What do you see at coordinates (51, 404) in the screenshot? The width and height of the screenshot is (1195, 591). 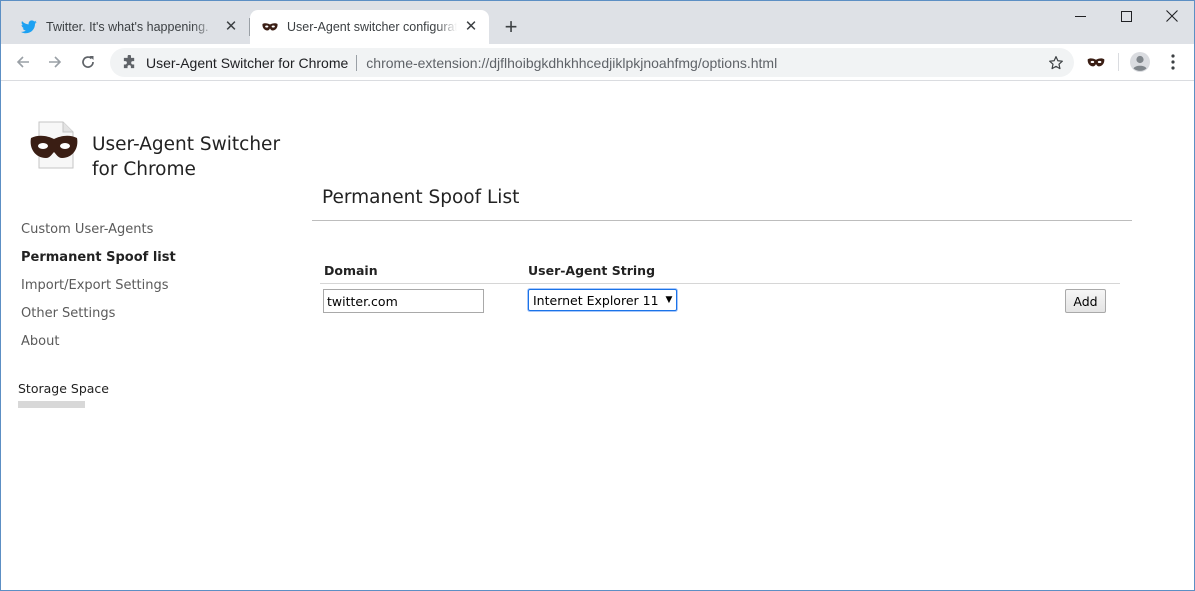 I see `storage-bar` at bounding box center [51, 404].